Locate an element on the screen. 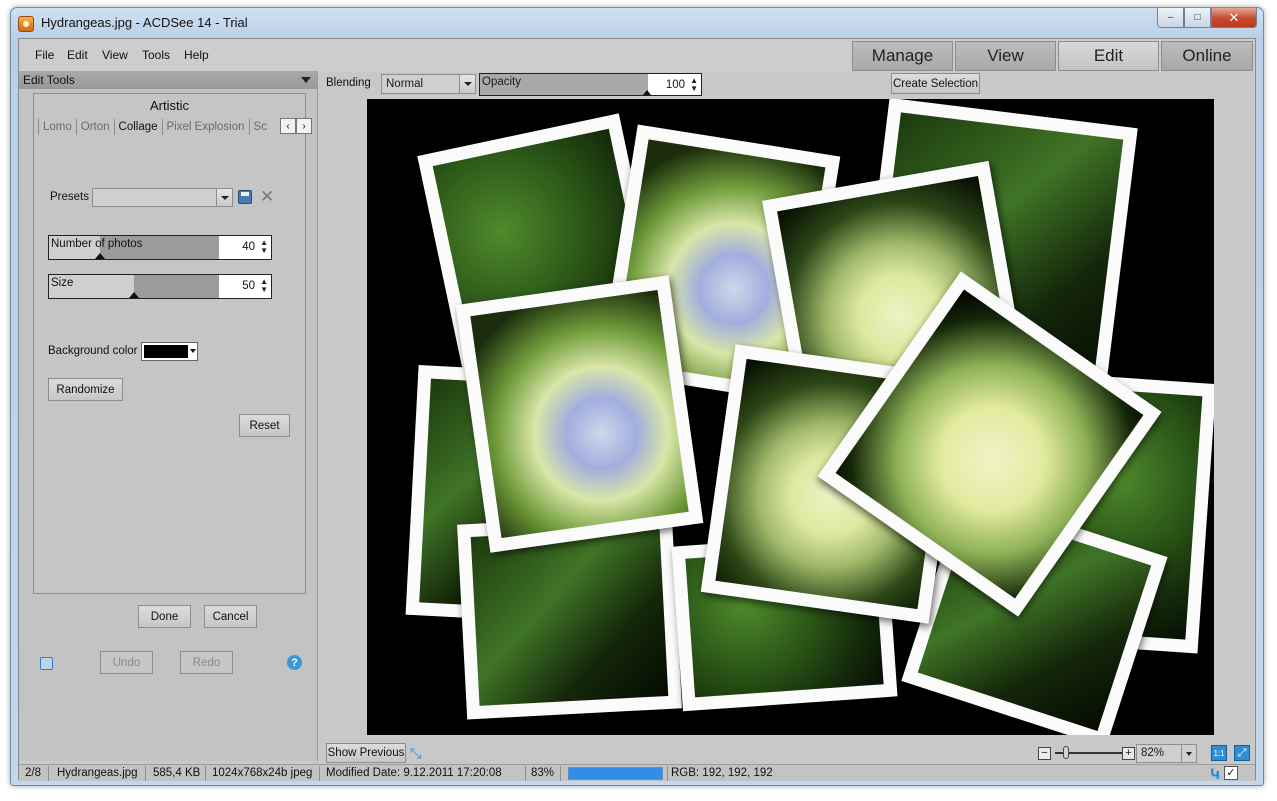 This screenshot has width=1277, height=801. artistic-subtabs: Lomo Orton Collage Pixel Explosion Sc is located at coordinates (168, 128).